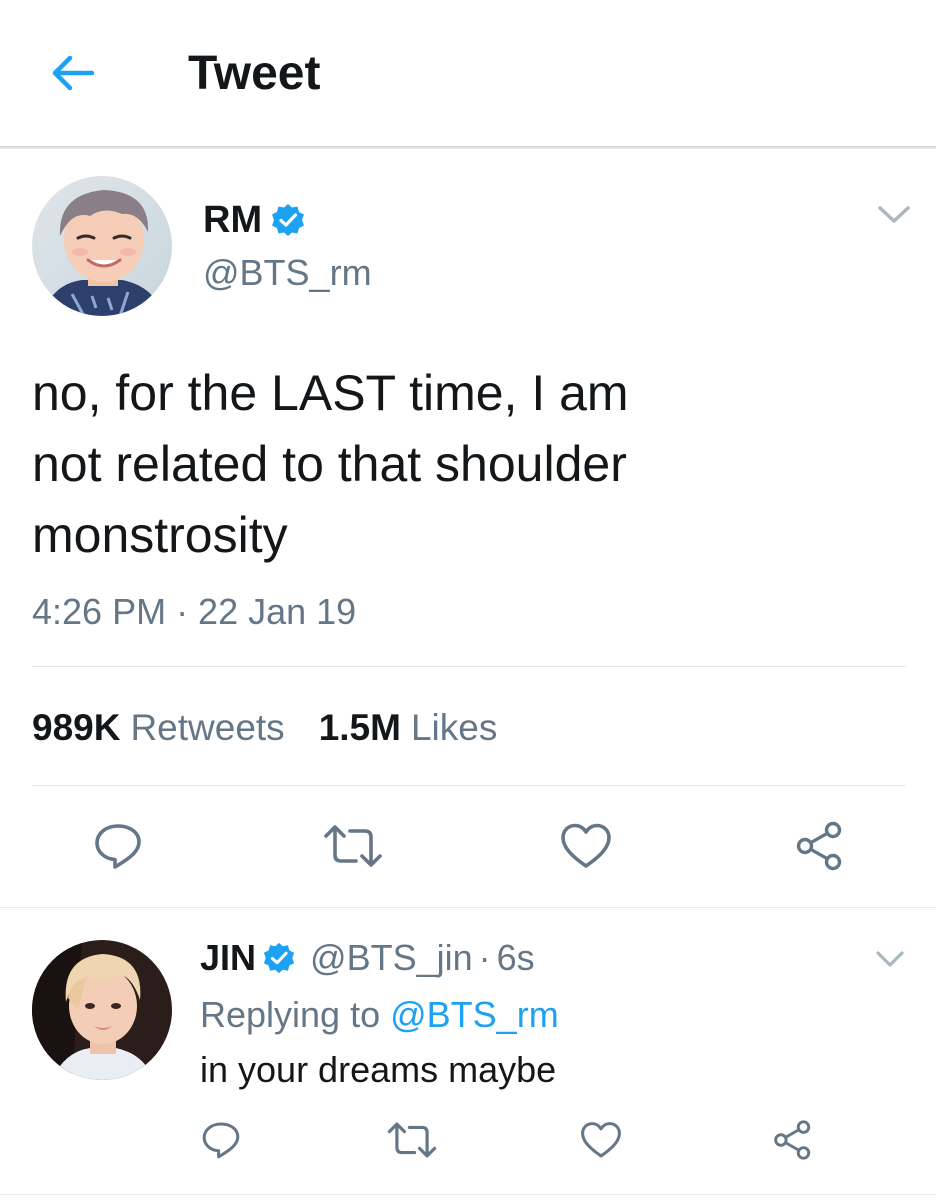  What do you see at coordinates (468, 73) in the screenshot?
I see `top-app-bar: Tweet` at bounding box center [468, 73].